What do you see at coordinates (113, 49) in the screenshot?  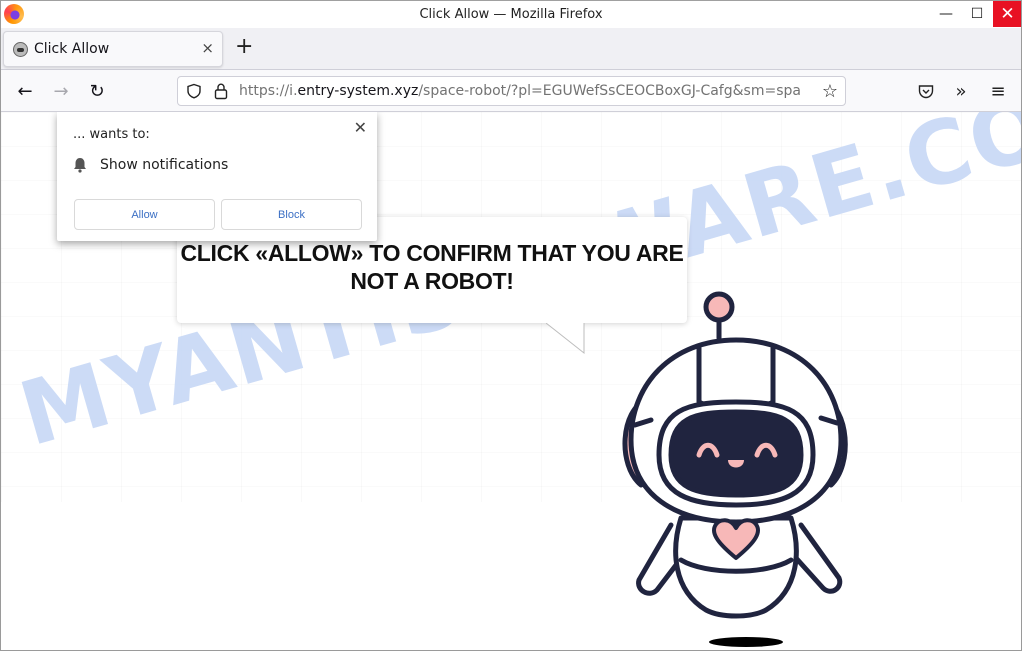 I see `tab-click-allow: Click Allow ×` at bounding box center [113, 49].